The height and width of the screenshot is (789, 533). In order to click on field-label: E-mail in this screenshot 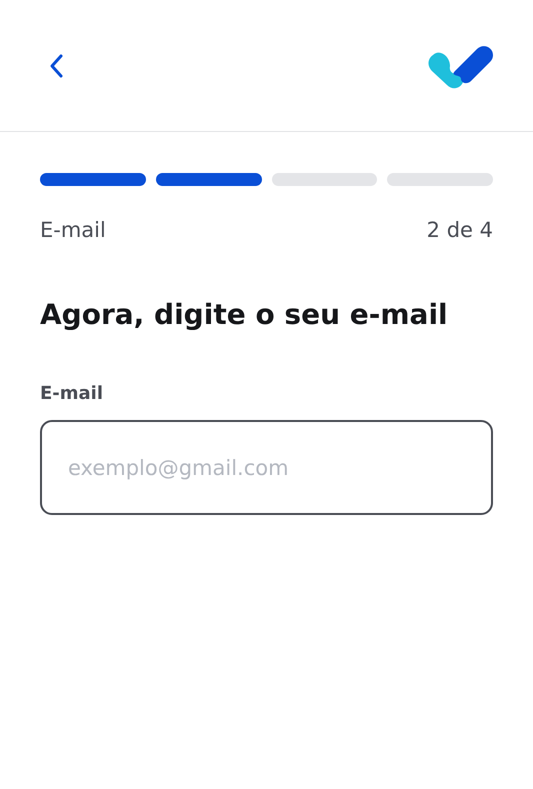, I will do `click(72, 393)`.